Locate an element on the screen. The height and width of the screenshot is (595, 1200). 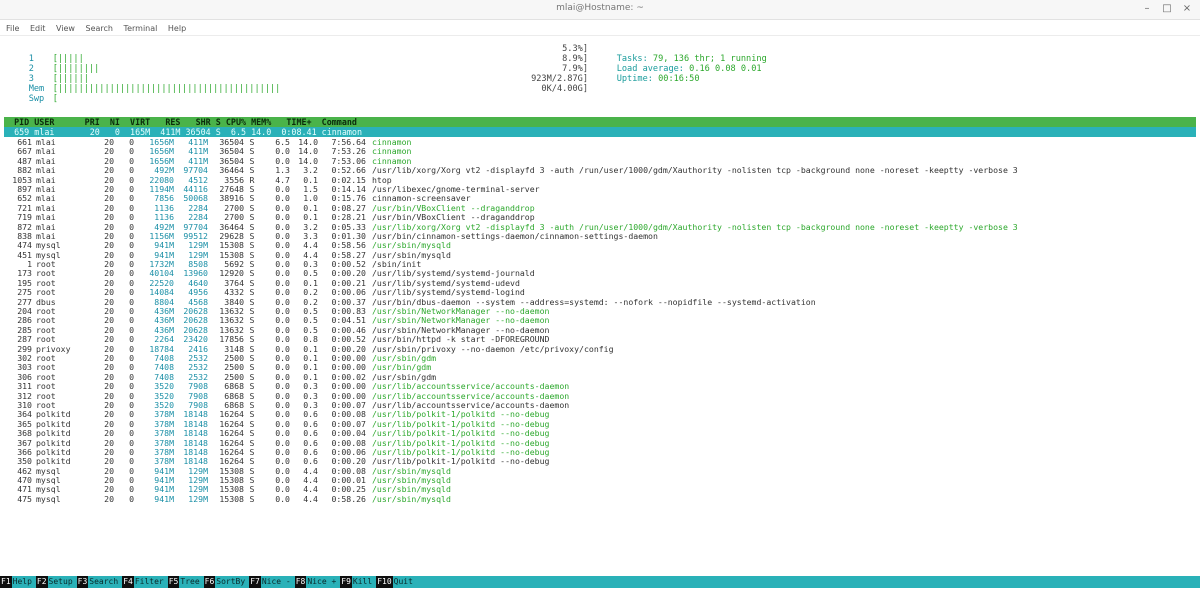
menu-help: Help is located at coordinates (177, 28).